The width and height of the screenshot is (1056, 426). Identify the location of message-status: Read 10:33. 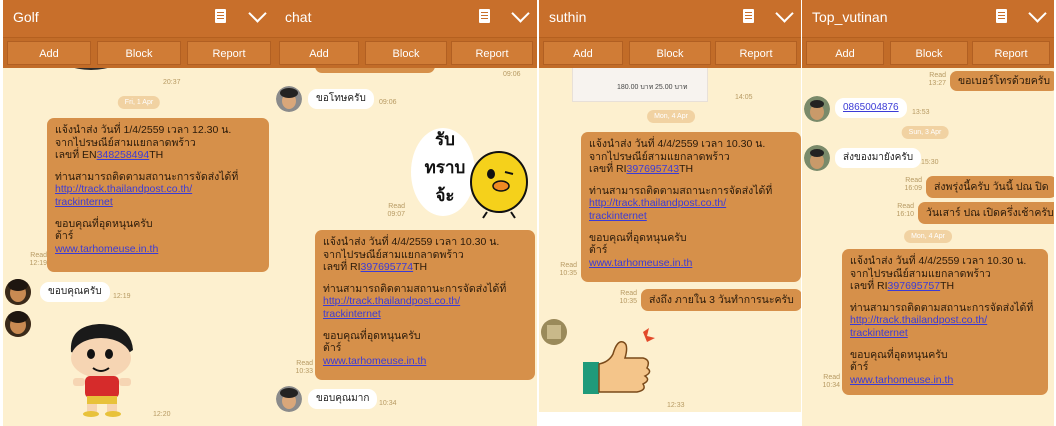
(296, 368).